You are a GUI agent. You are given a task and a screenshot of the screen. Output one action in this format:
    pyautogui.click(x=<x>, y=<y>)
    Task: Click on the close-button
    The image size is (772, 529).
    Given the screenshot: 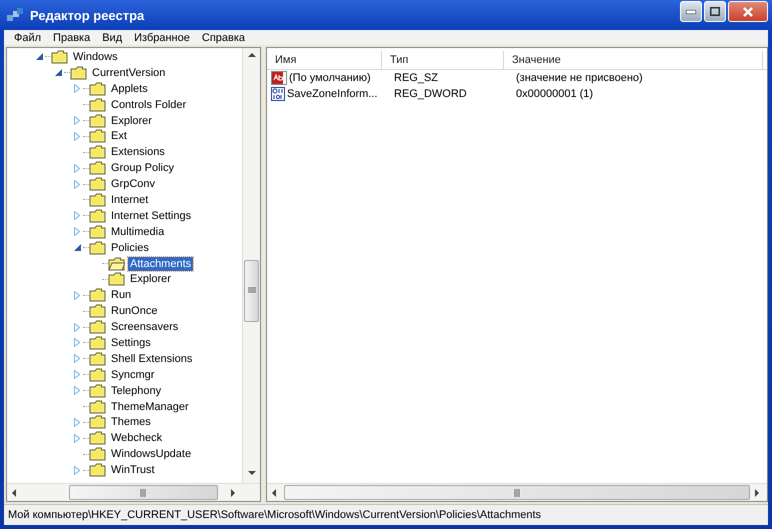 What is the action you would take?
    pyautogui.click(x=748, y=11)
    